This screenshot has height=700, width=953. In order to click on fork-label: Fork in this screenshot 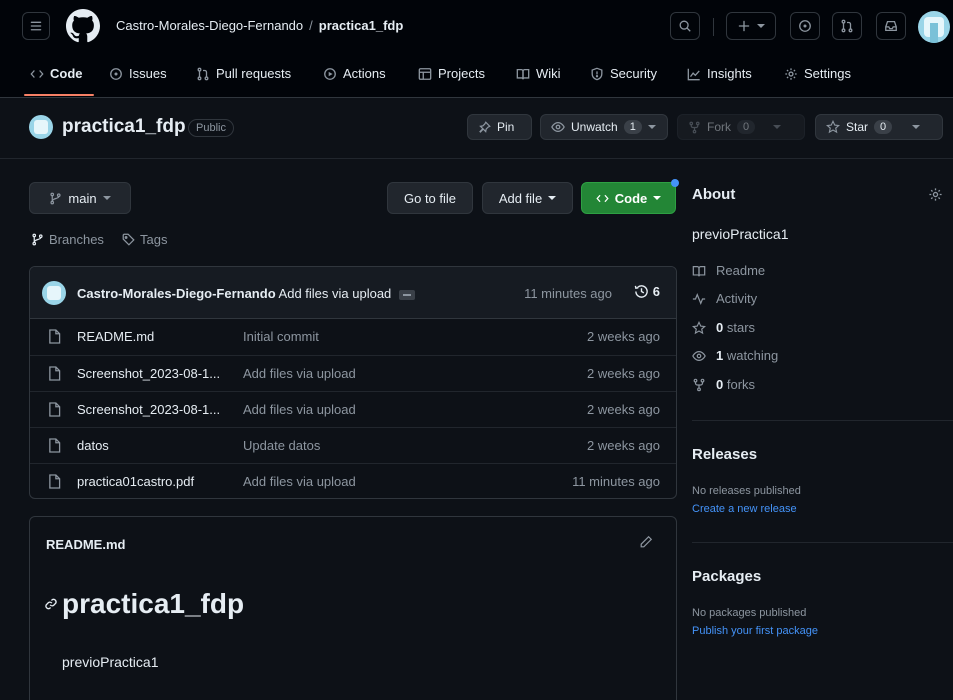, I will do `click(719, 127)`.